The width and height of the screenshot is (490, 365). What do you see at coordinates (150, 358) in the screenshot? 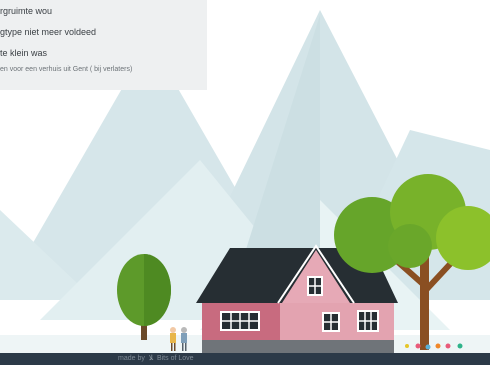
I see `bits-of-love-logo-icon: ﻼ` at bounding box center [150, 358].